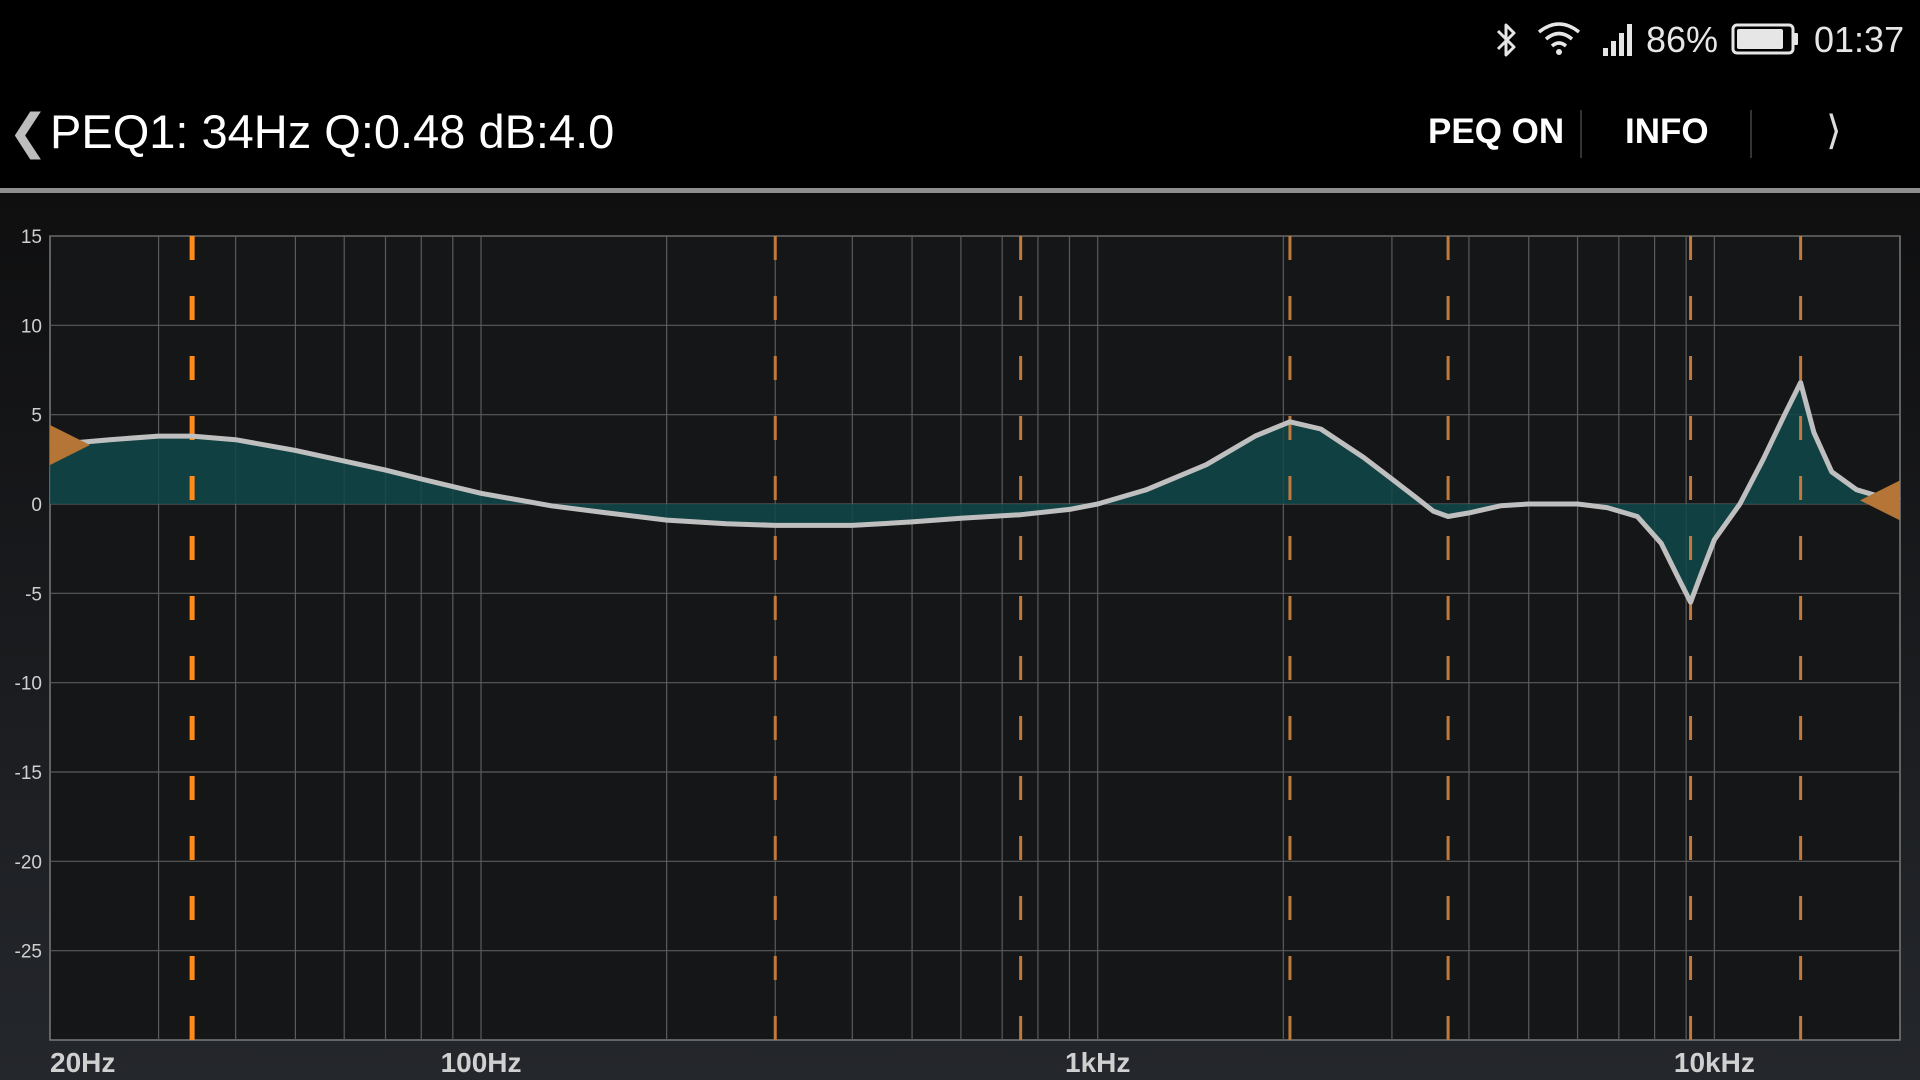 This screenshot has height=1080, width=1920. What do you see at coordinates (28, 862) in the screenshot?
I see `y-tick-label: -20` at bounding box center [28, 862].